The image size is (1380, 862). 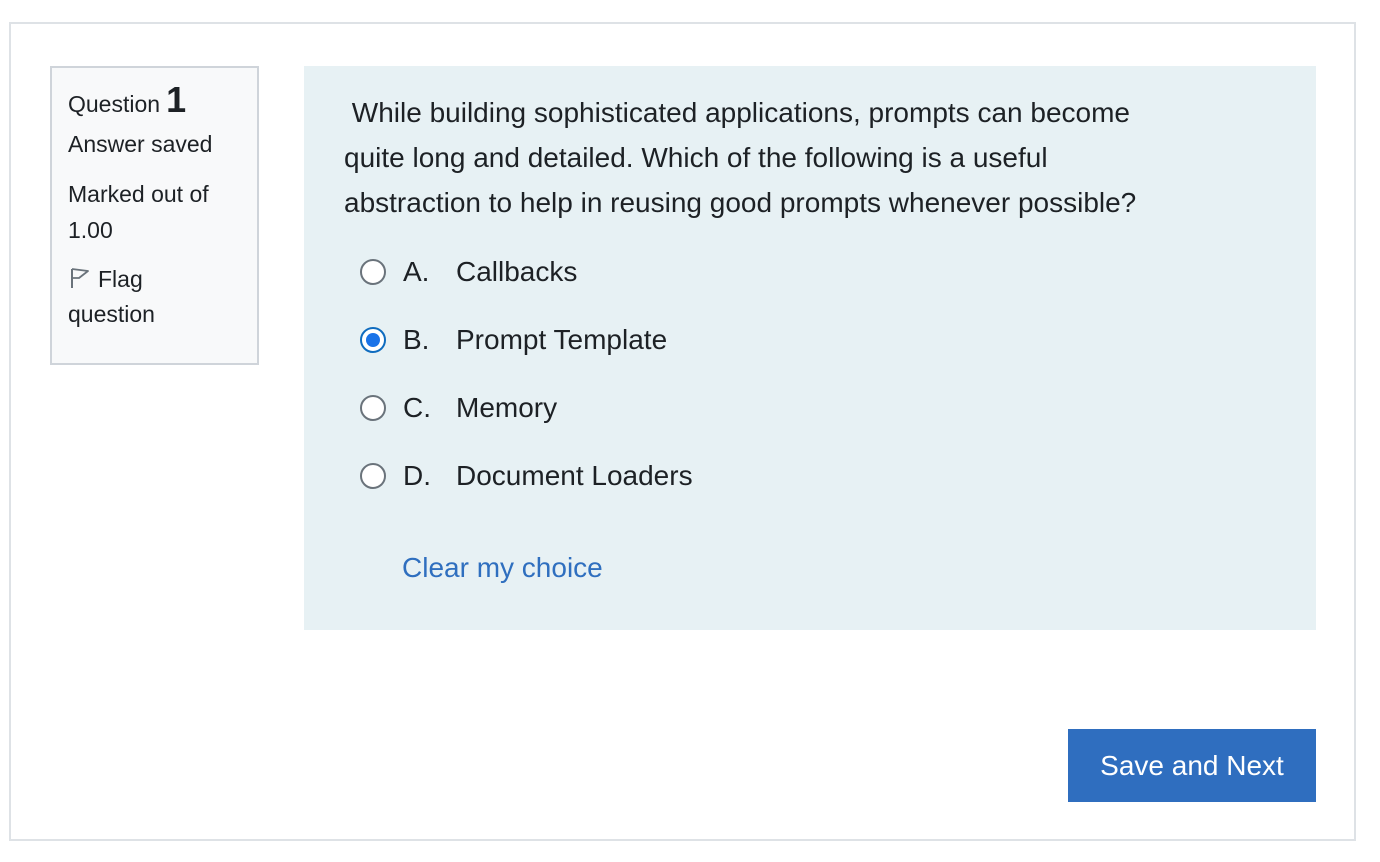 I want to click on answer-option-a: A. Callbacks, so click(x=818, y=291).